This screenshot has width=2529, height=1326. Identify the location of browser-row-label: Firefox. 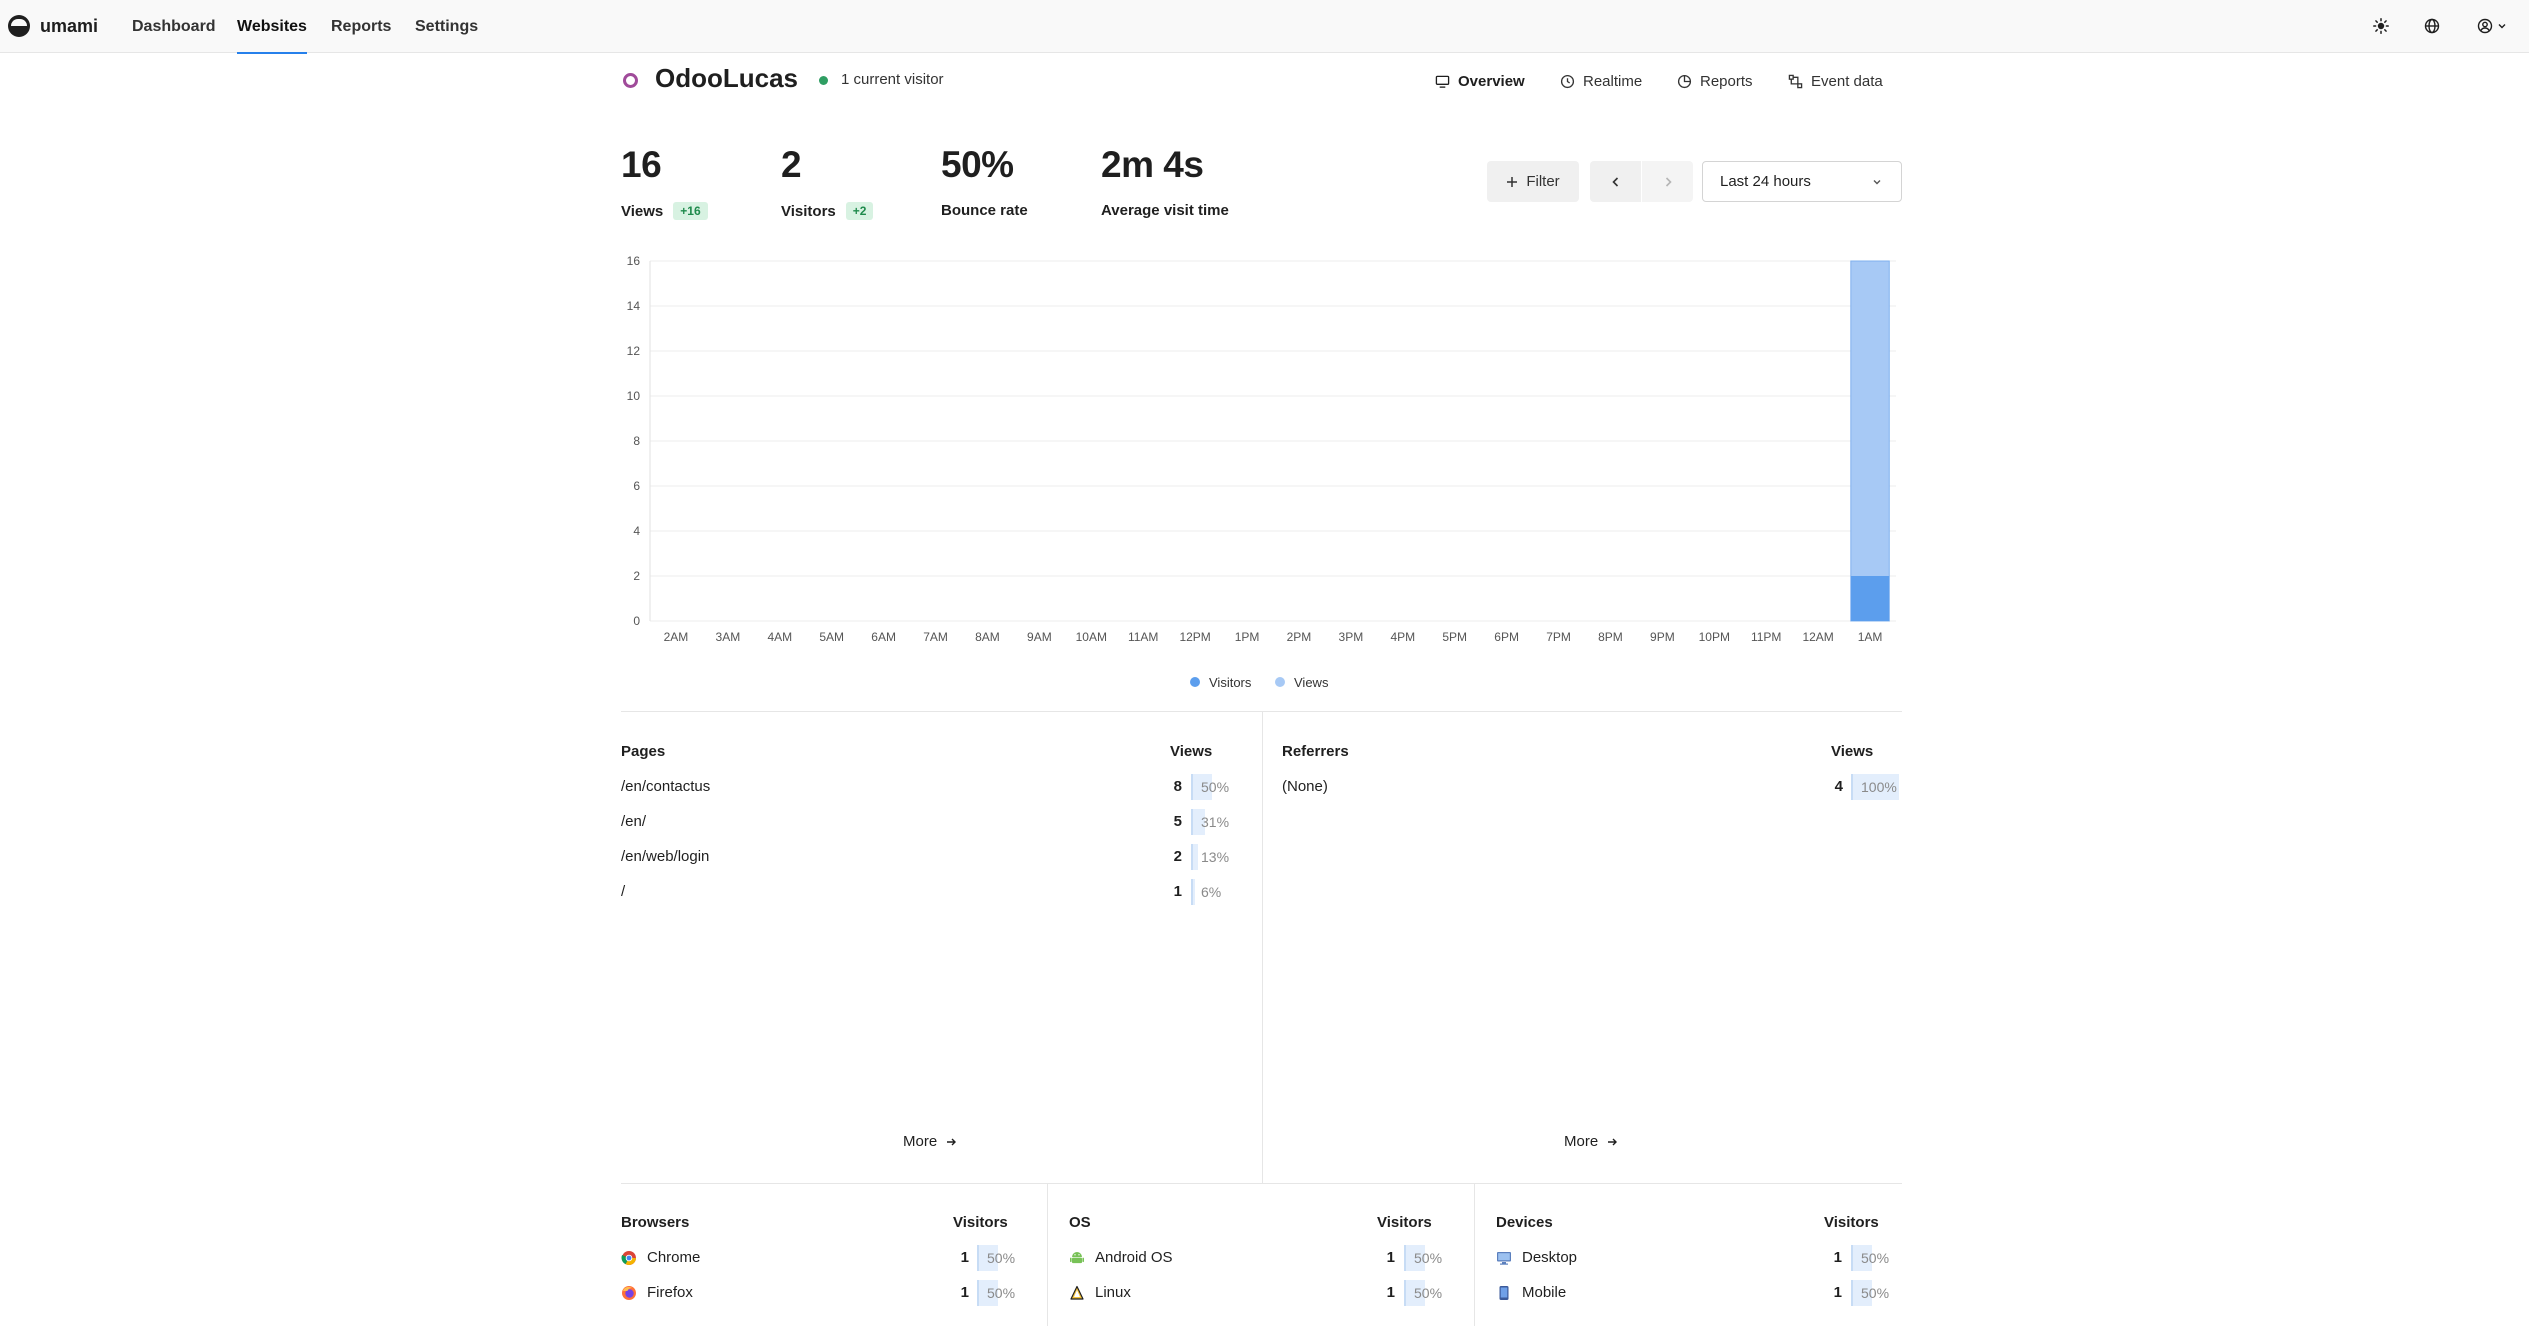
(670, 1292).